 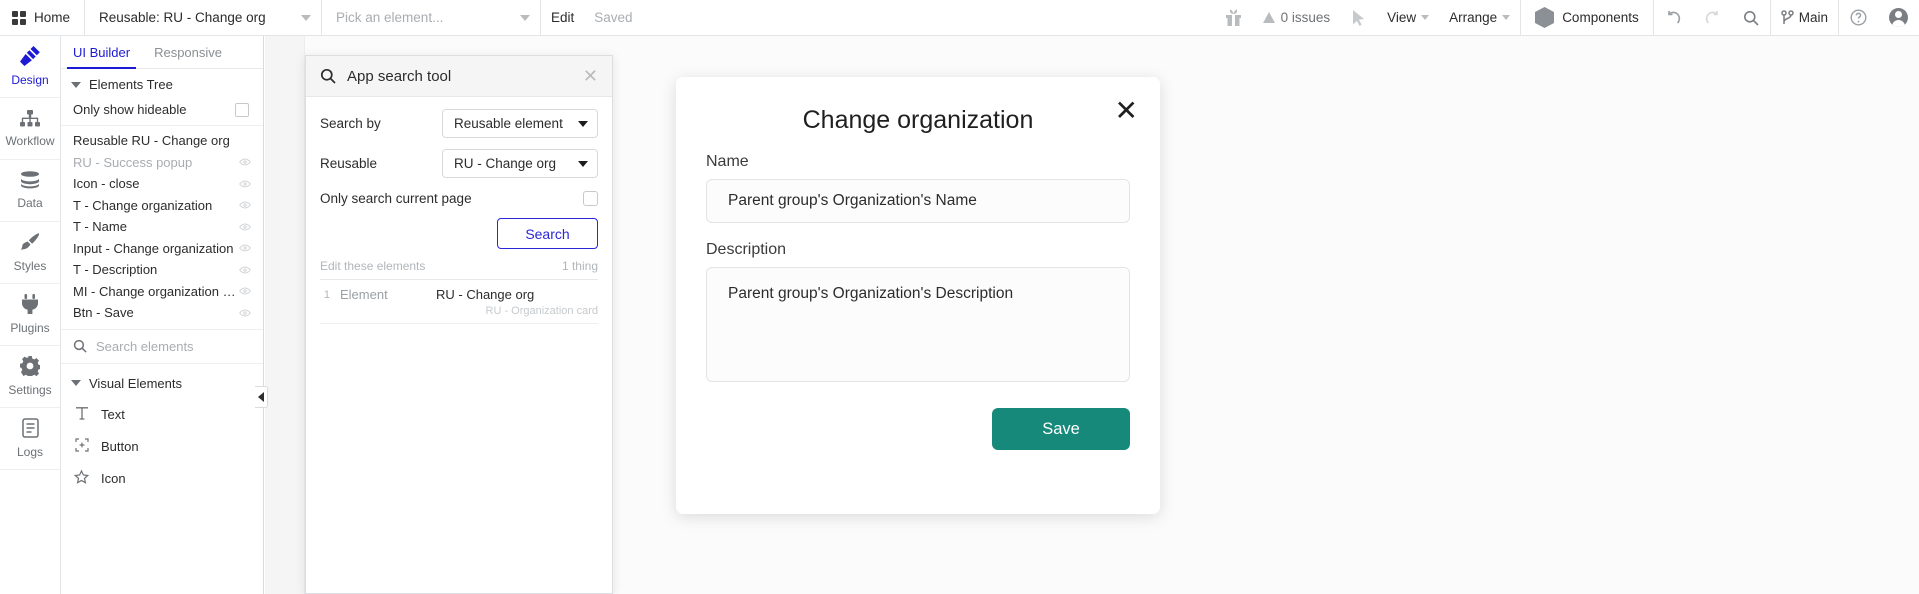 I want to click on visual-element-text: Text, so click(x=162, y=415).